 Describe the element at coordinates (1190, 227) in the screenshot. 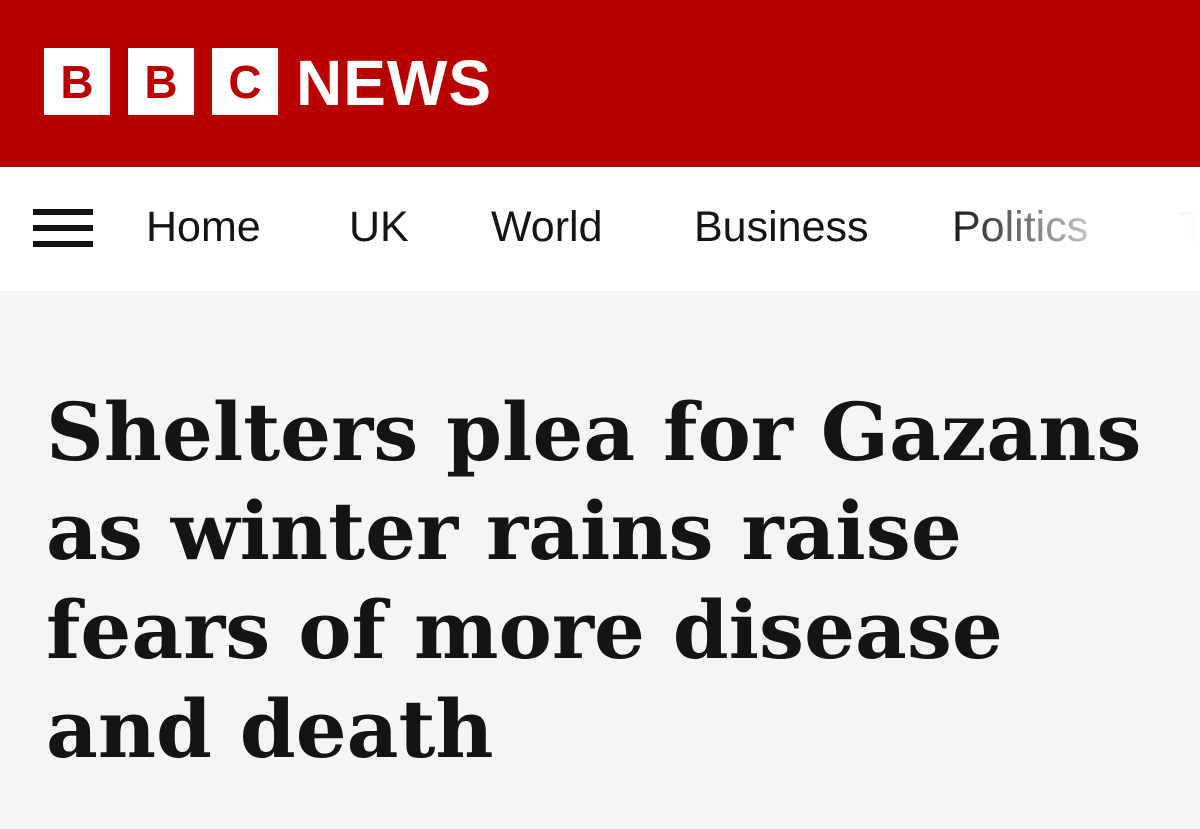

I see `nav-item-truncated: T` at that location.